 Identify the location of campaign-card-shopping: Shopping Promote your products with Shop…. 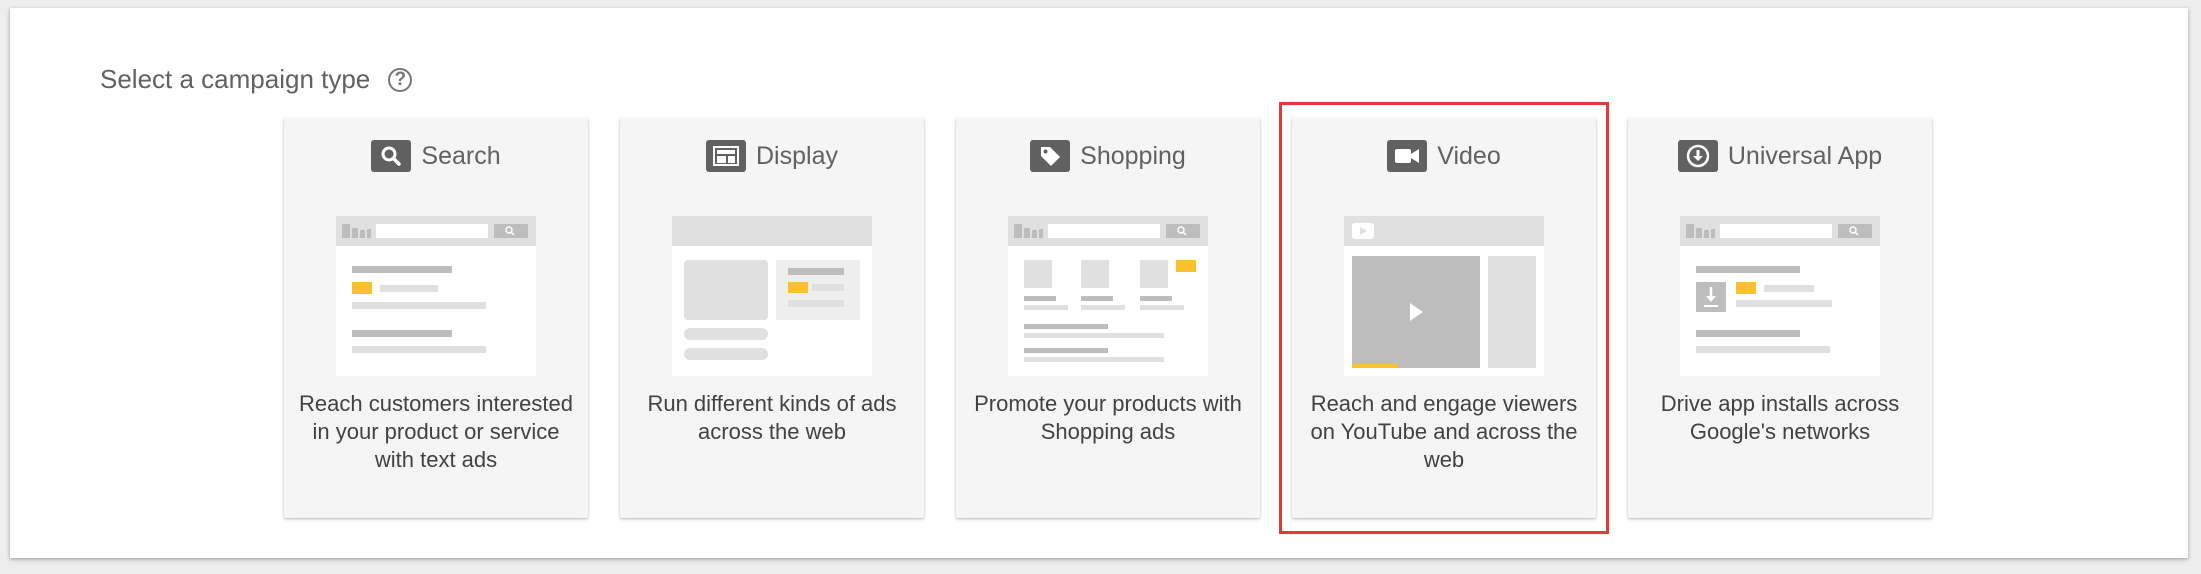
(1108, 318).